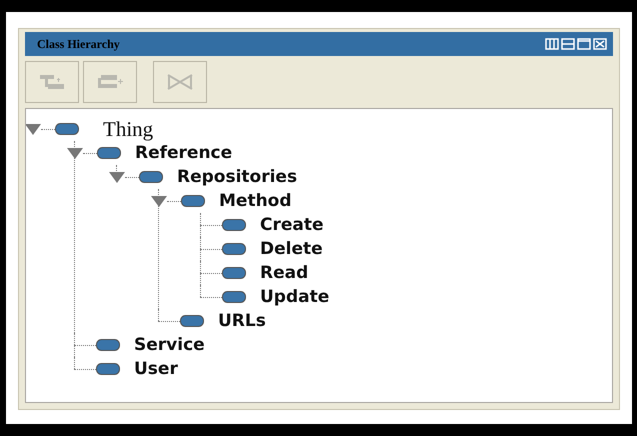 Image resolution: width=637 pixels, height=436 pixels. Describe the element at coordinates (284, 273) in the screenshot. I see `tree-item: Read` at that location.